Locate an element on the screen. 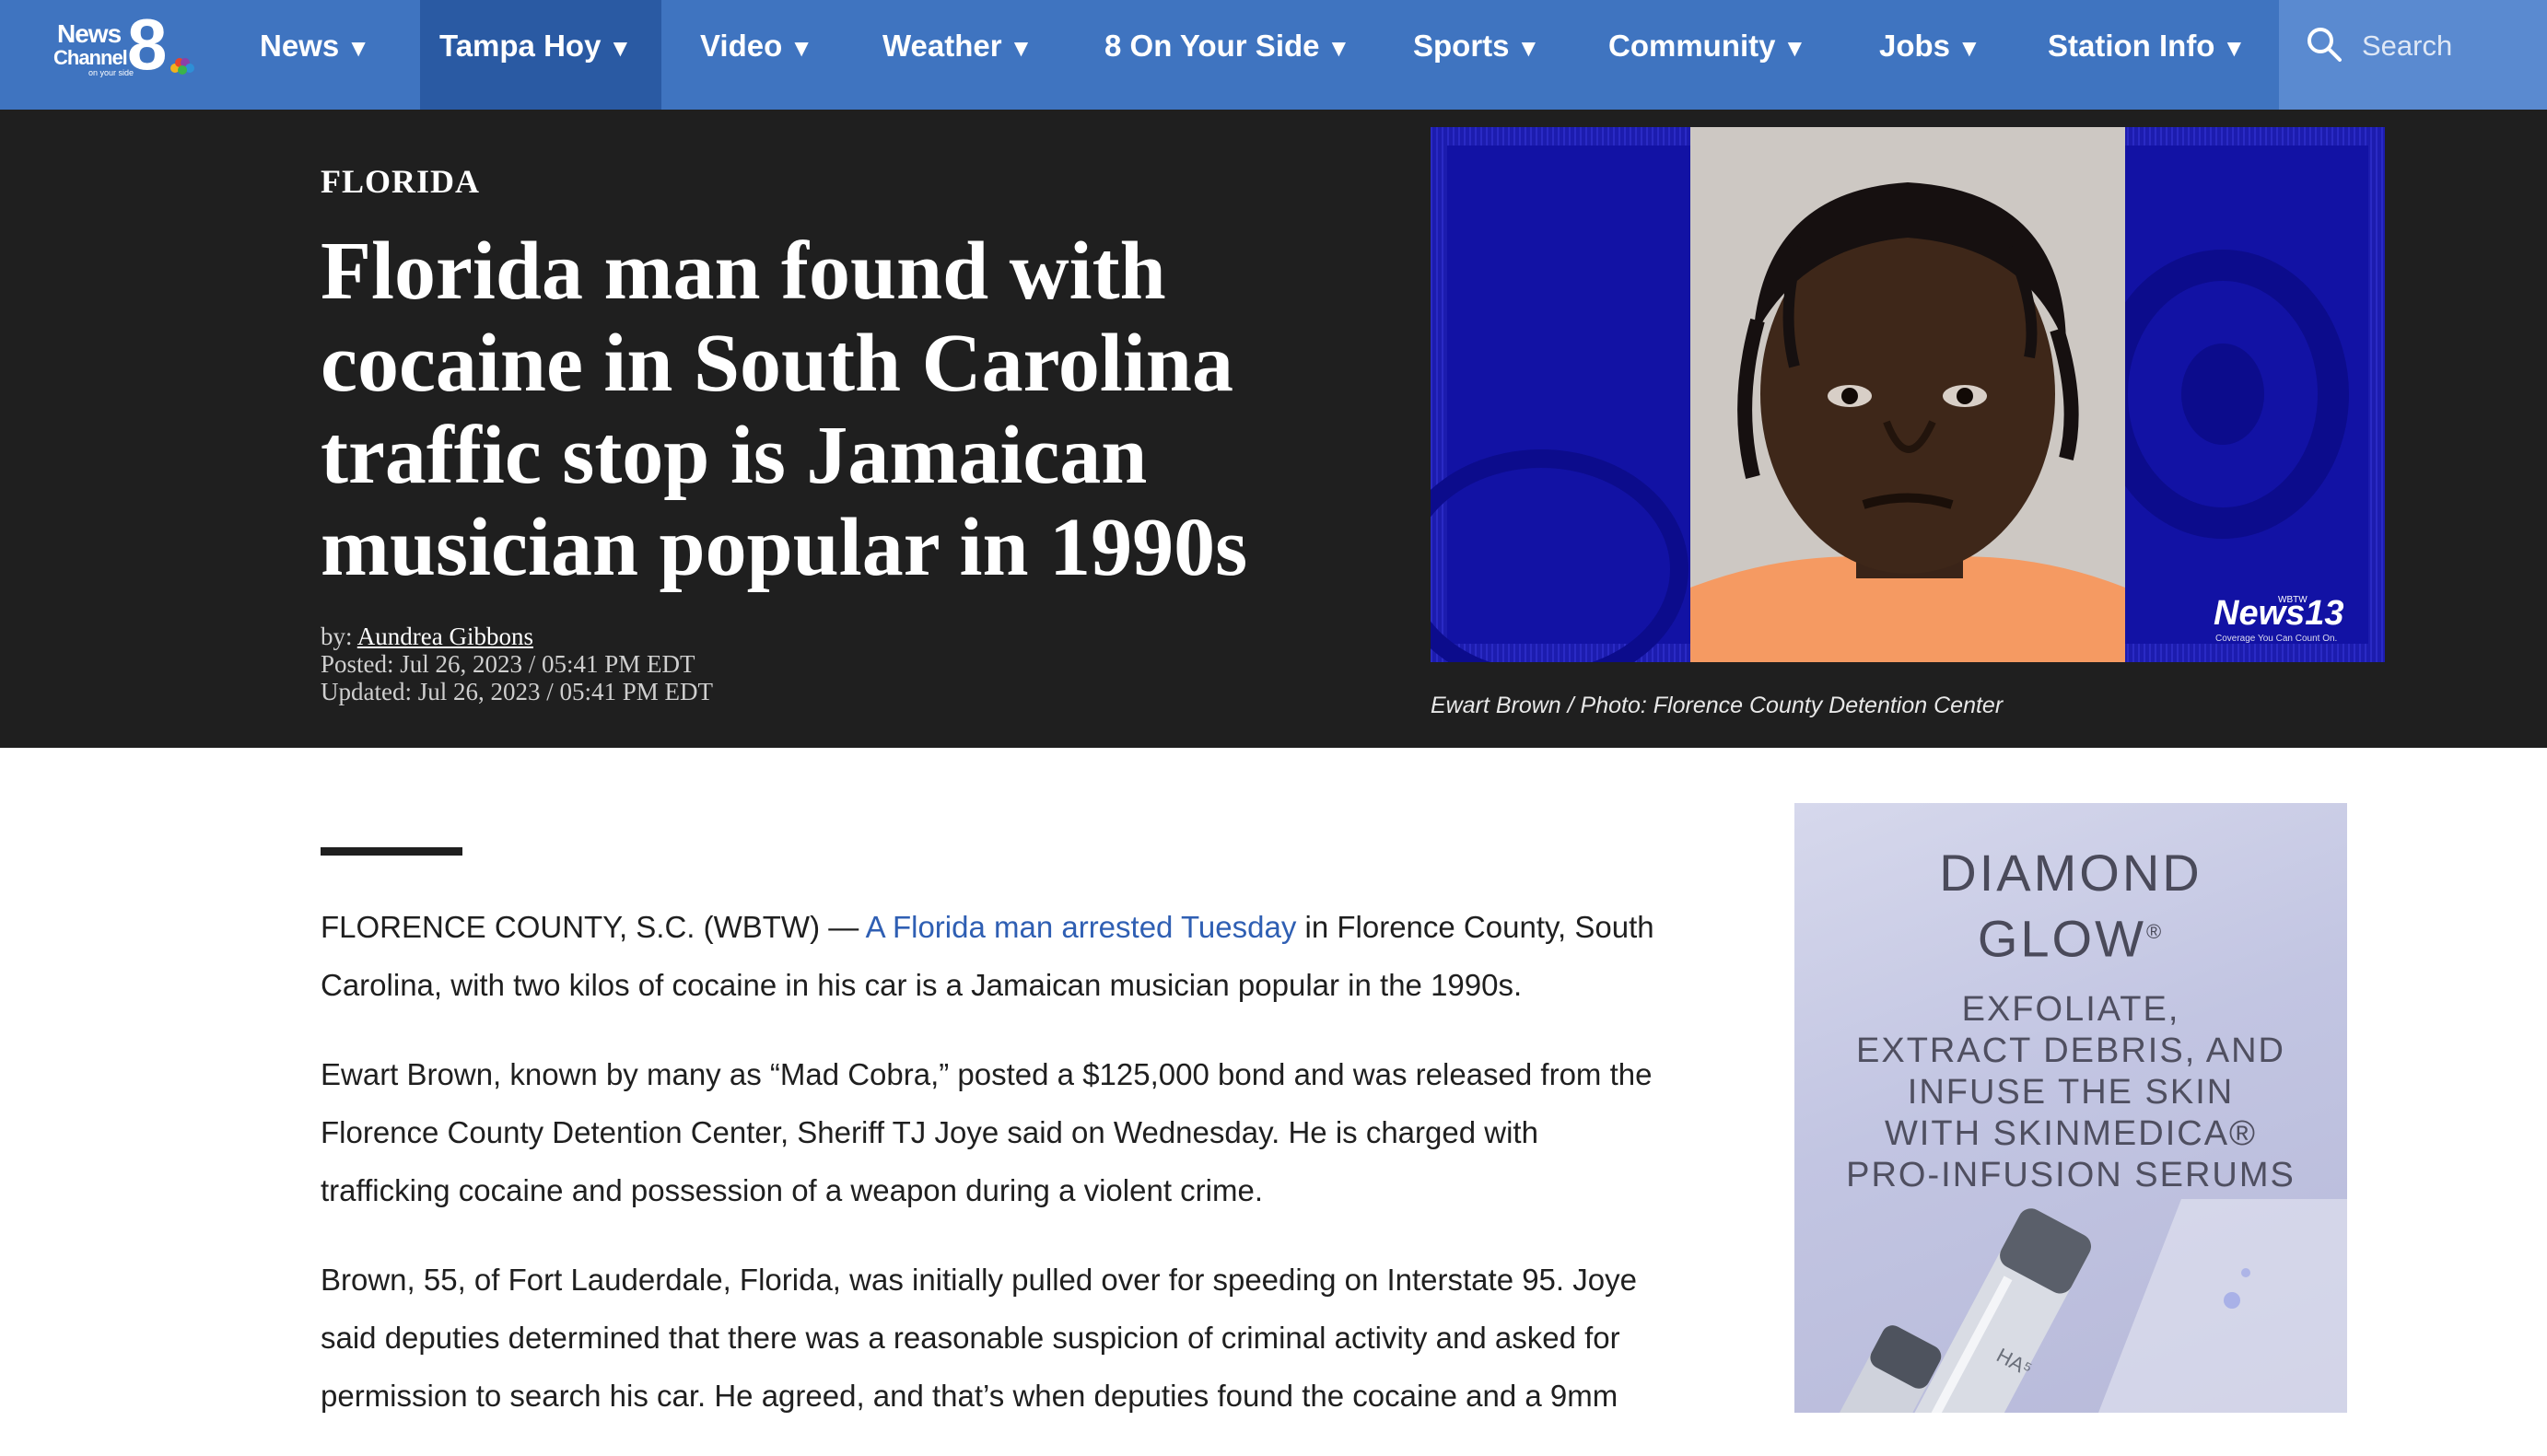 The image size is (2547, 1456). nav-item-news: News ▼ is located at coordinates (315, 55).